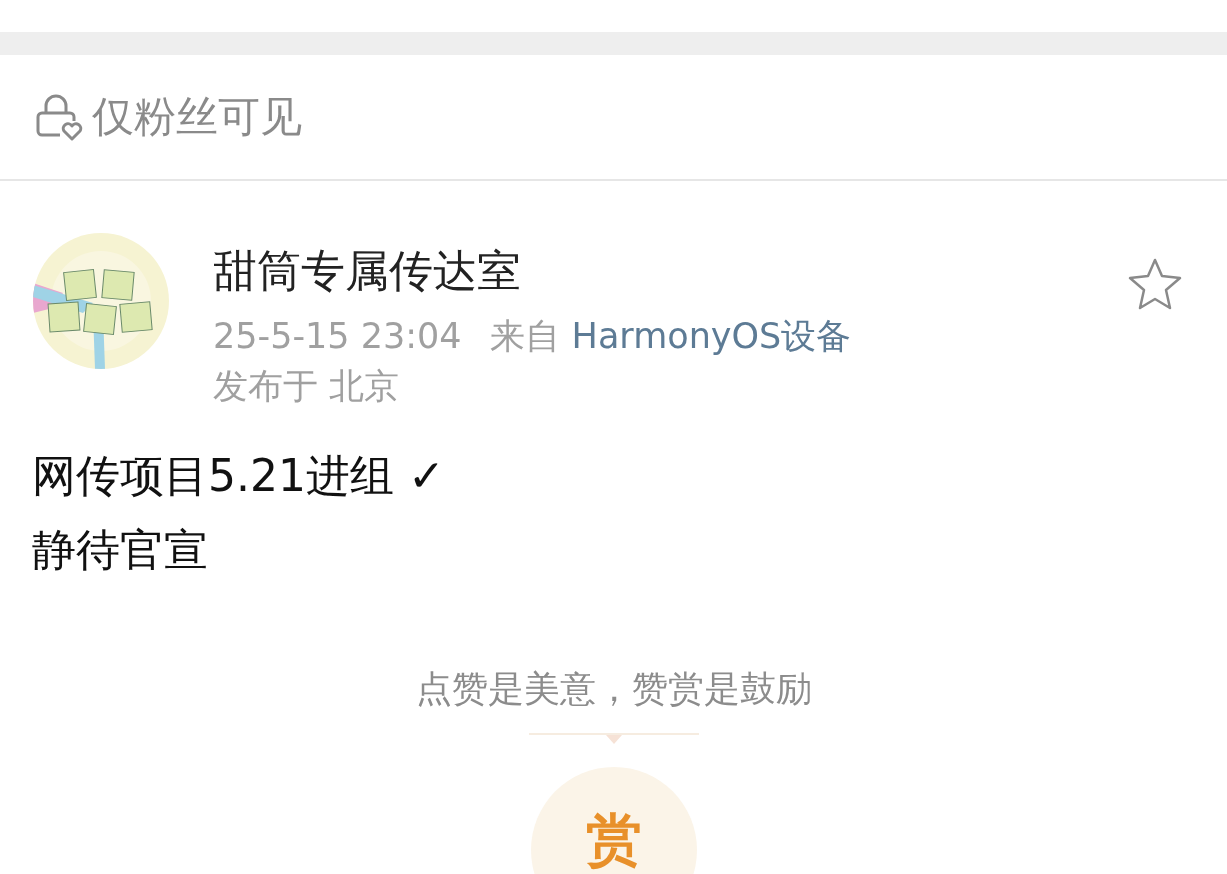 The height and width of the screenshot is (874, 1227). Describe the element at coordinates (670, 271) in the screenshot. I see `author-name: 甜筒专属传达室` at that location.